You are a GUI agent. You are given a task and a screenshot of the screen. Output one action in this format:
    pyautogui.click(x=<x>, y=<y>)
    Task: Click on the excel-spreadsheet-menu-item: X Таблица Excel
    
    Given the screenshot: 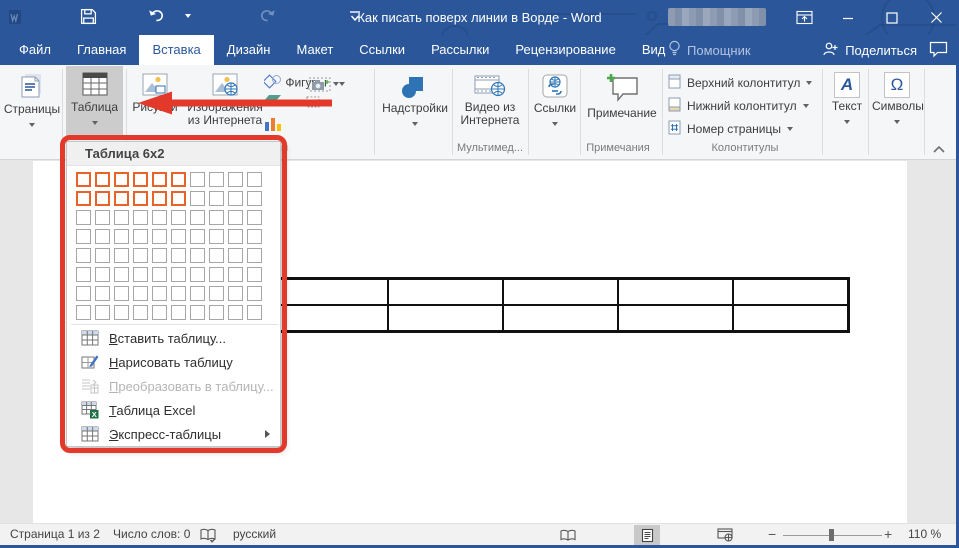 What is the action you would take?
    pyautogui.click(x=174, y=410)
    